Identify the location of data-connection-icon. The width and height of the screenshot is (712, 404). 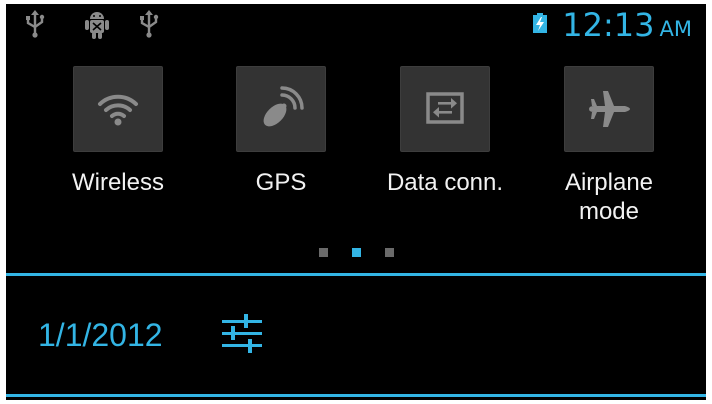
(445, 108).